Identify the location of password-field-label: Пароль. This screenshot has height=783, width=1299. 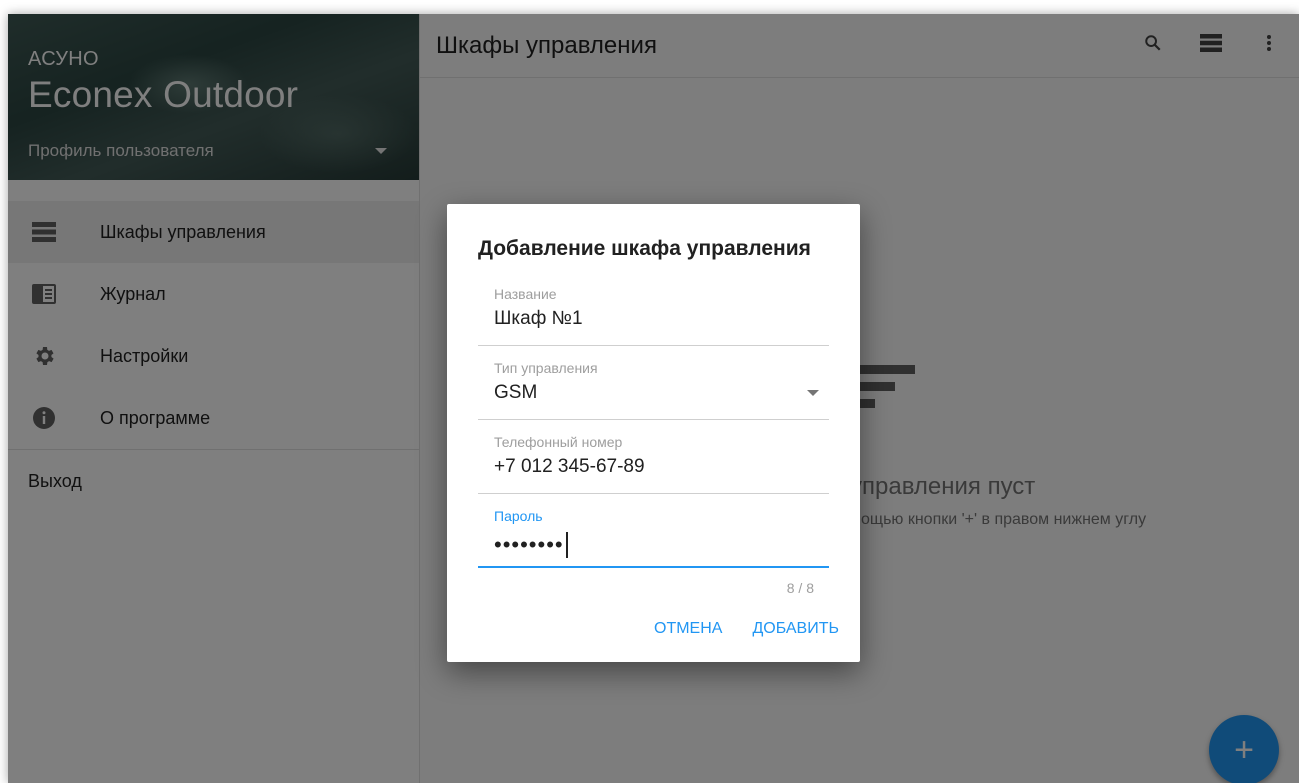
(518, 516).